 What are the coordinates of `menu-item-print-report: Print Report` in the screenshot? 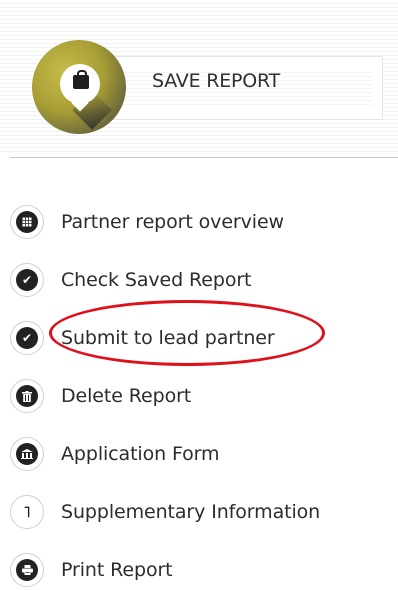 It's located at (200, 570).